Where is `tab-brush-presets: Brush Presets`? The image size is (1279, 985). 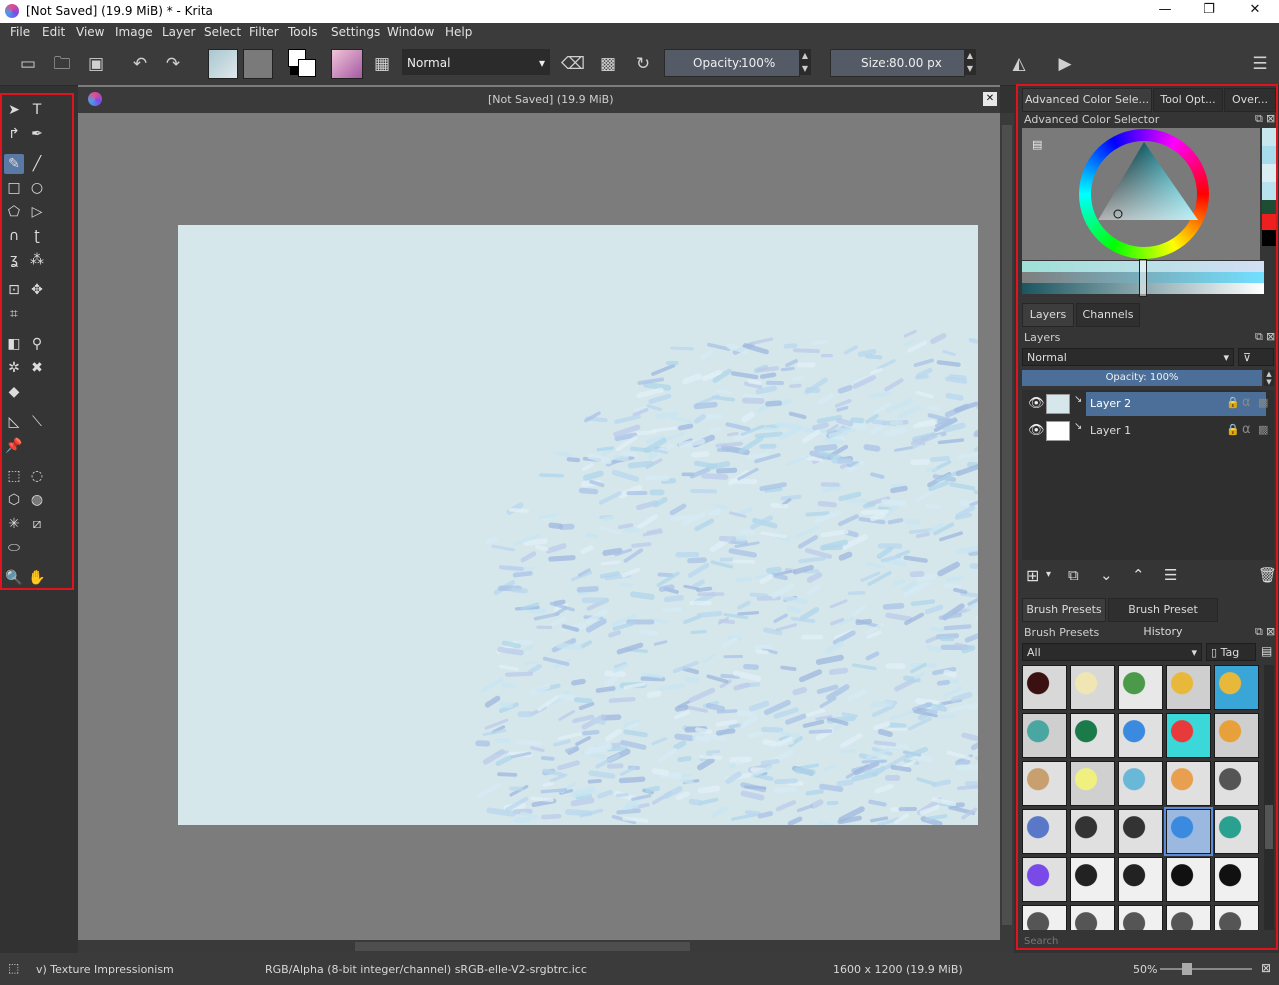
tab-brush-presets: Brush Presets is located at coordinates (1064, 610).